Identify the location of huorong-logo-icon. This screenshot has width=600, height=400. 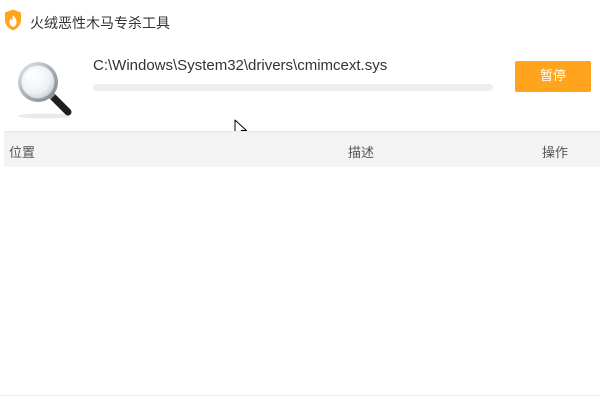
(13, 20).